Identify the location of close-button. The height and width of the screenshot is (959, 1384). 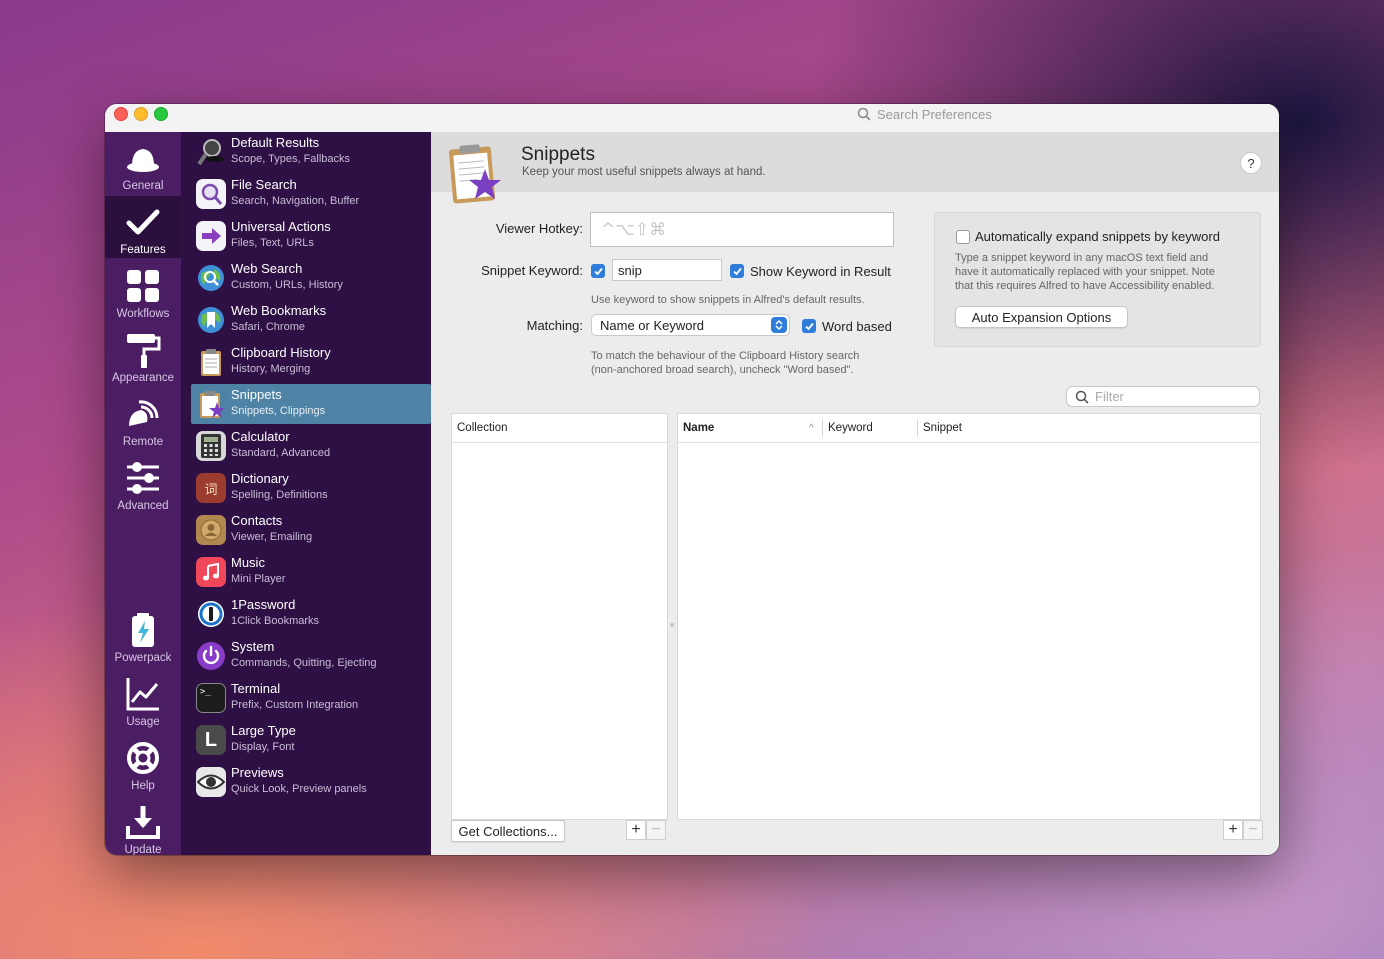
(121, 114).